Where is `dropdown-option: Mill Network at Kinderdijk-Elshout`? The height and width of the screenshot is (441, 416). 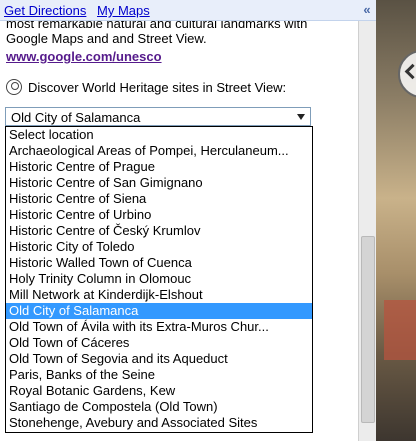
dropdown-option: Mill Network at Kinderdijk-Elshout is located at coordinates (159, 295).